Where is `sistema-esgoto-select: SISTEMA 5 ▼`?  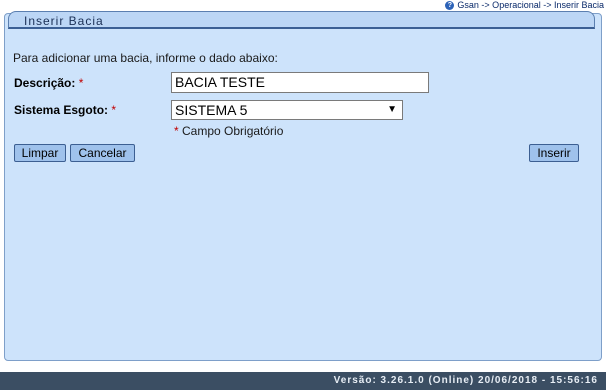
sistema-esgoto-select: SISTEMA 5 ▼ is located at coordinates (287, 110).